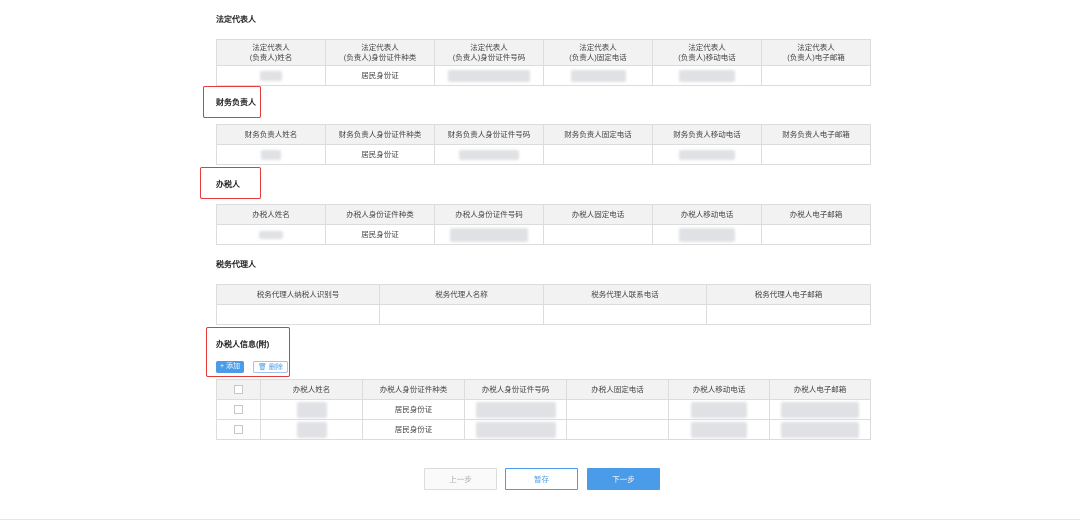 This screenshot has height=523, width=1080. I want to click on section-title-tax-agent: 税务代理人, so click(236, 264).